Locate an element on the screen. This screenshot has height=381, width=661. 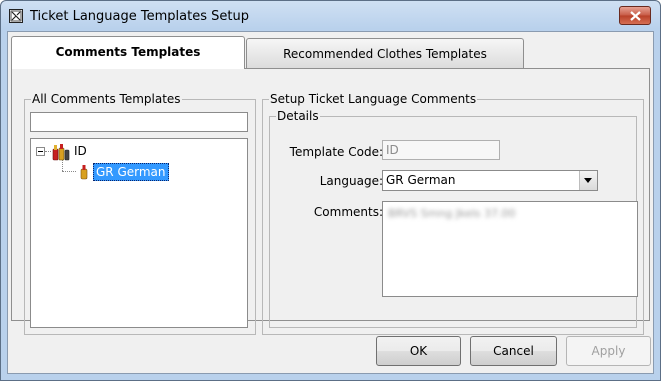
group-label: Details is located at coordinates (298, 116).